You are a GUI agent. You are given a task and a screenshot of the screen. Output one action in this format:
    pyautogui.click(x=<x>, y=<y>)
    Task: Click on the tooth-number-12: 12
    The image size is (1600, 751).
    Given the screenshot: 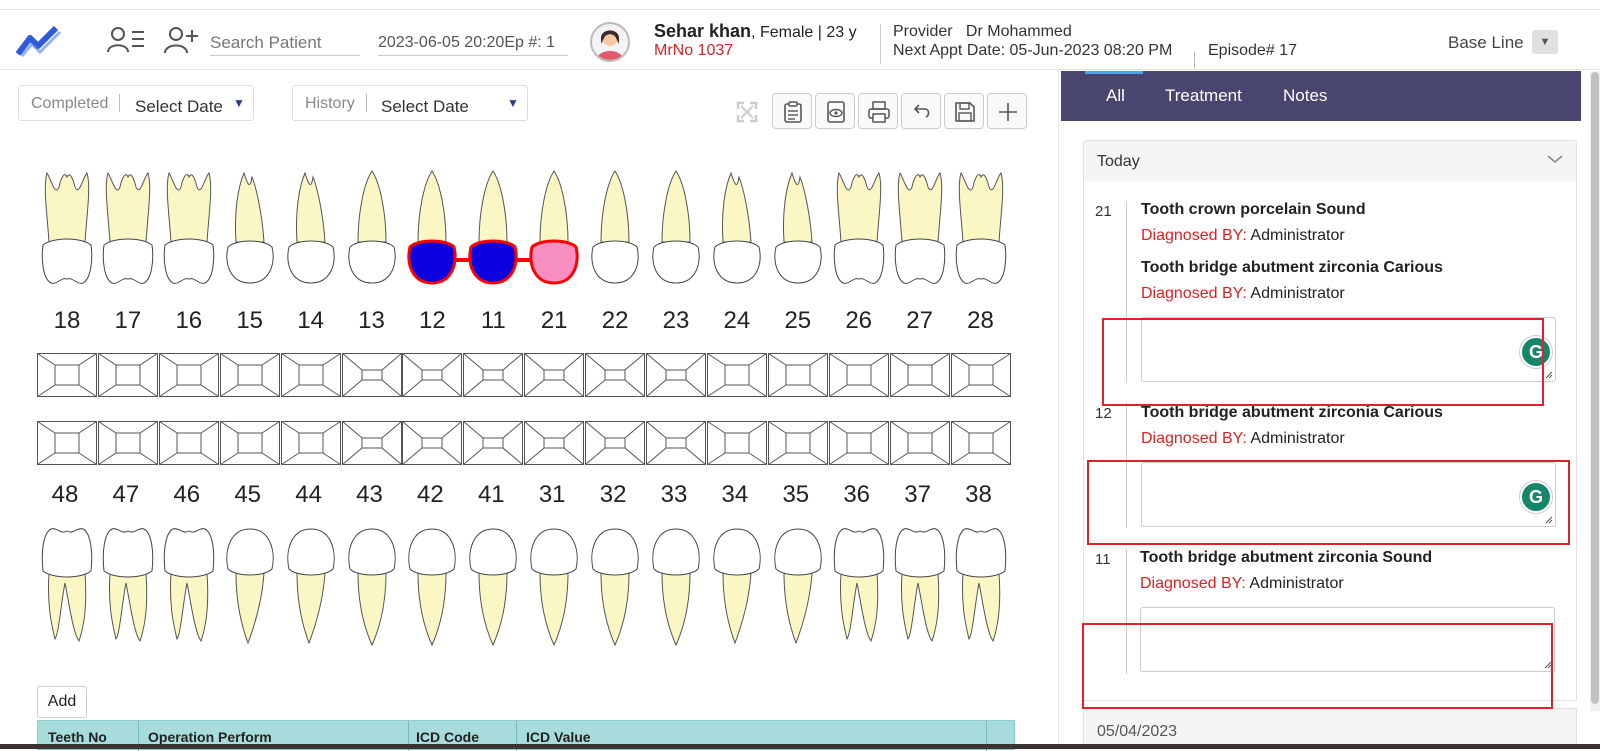 What is the action you would take?
    pyautogui.click(x=432, y=320)
    